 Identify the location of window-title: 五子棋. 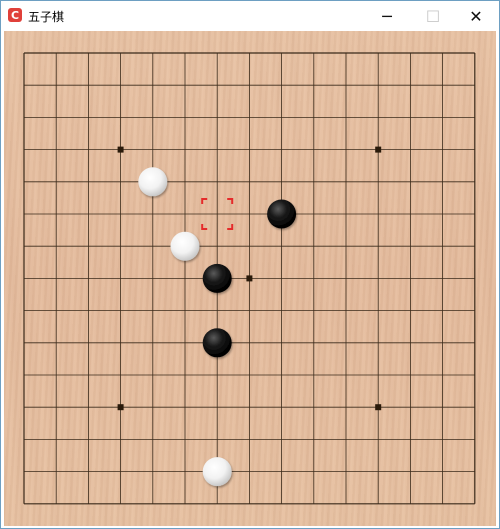
(46, 17).